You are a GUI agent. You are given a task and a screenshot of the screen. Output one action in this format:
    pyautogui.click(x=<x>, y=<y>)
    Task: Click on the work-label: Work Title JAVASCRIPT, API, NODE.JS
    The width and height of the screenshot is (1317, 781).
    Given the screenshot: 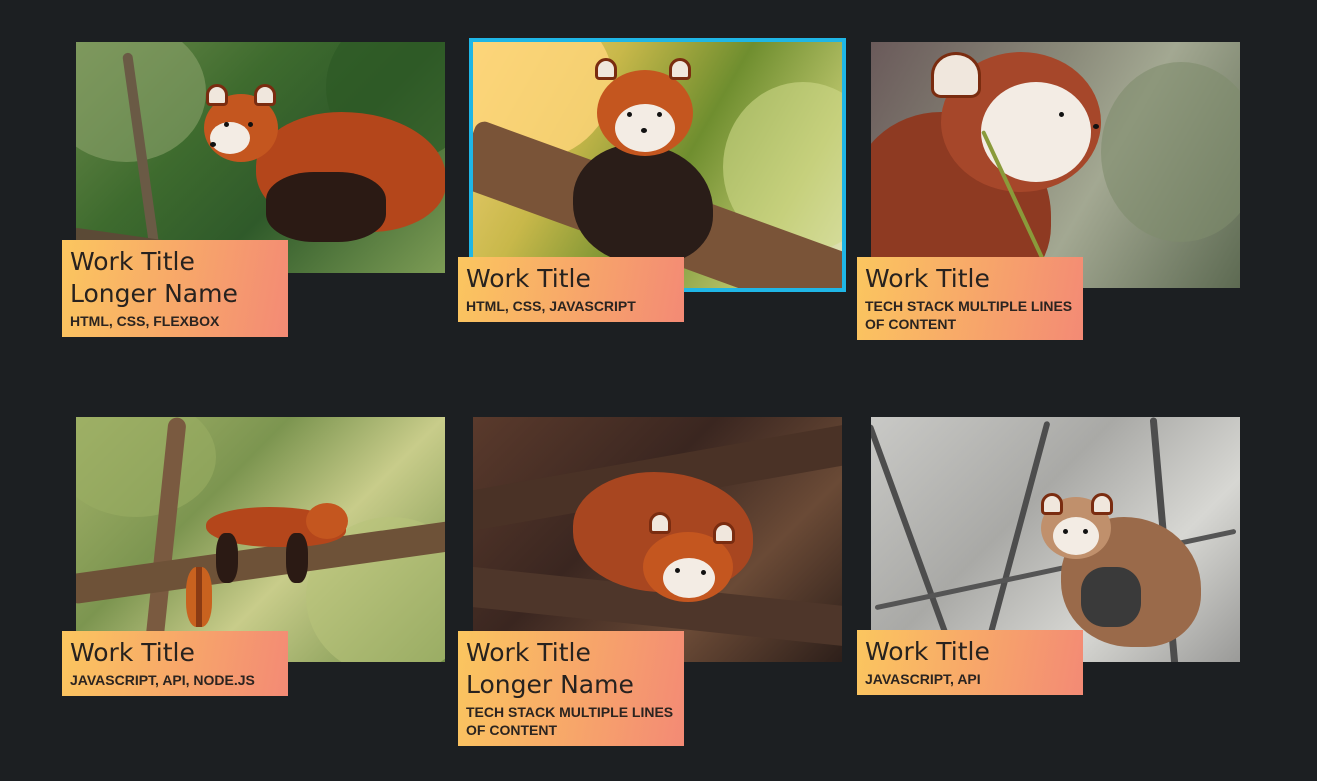 What is the action you would take?
    pyautogui.click(x=175, y=663)
    